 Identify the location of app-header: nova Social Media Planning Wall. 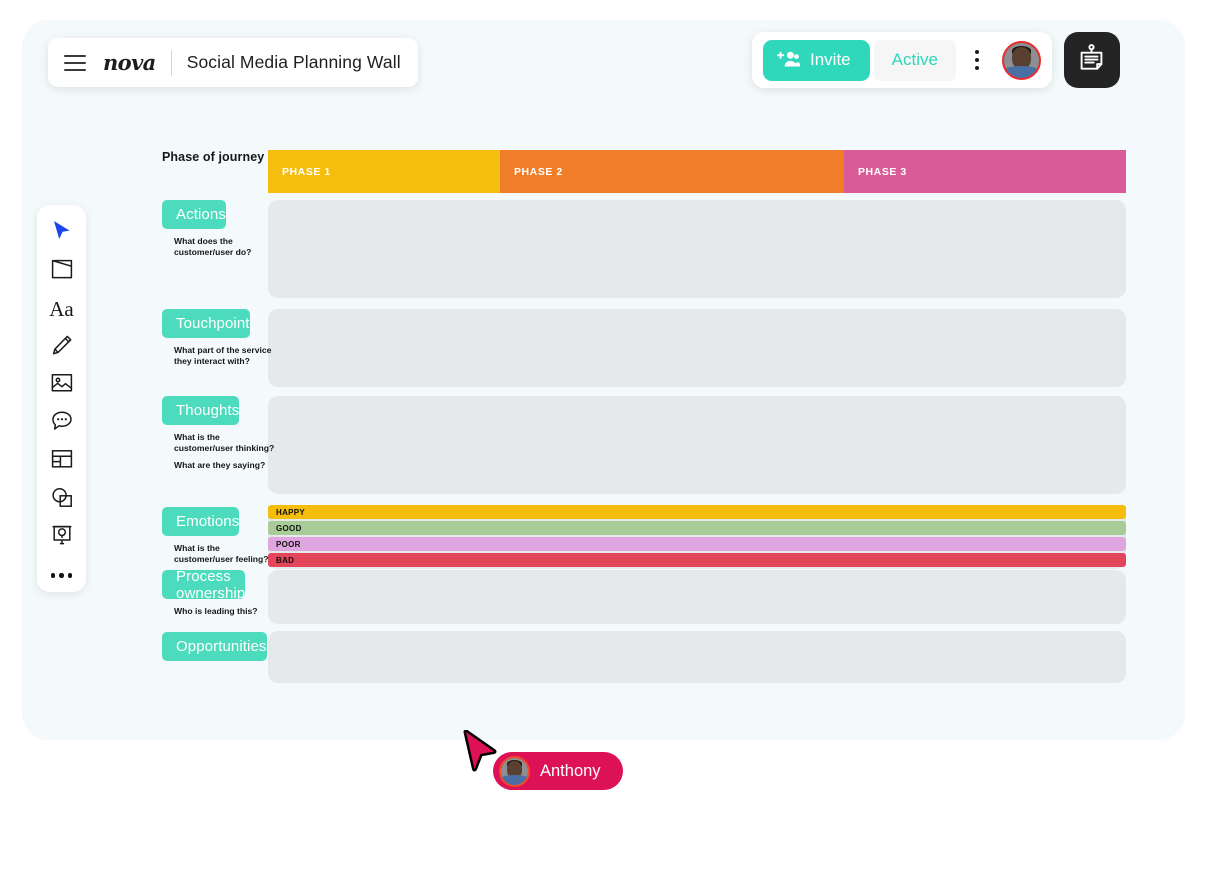
(233, 62).